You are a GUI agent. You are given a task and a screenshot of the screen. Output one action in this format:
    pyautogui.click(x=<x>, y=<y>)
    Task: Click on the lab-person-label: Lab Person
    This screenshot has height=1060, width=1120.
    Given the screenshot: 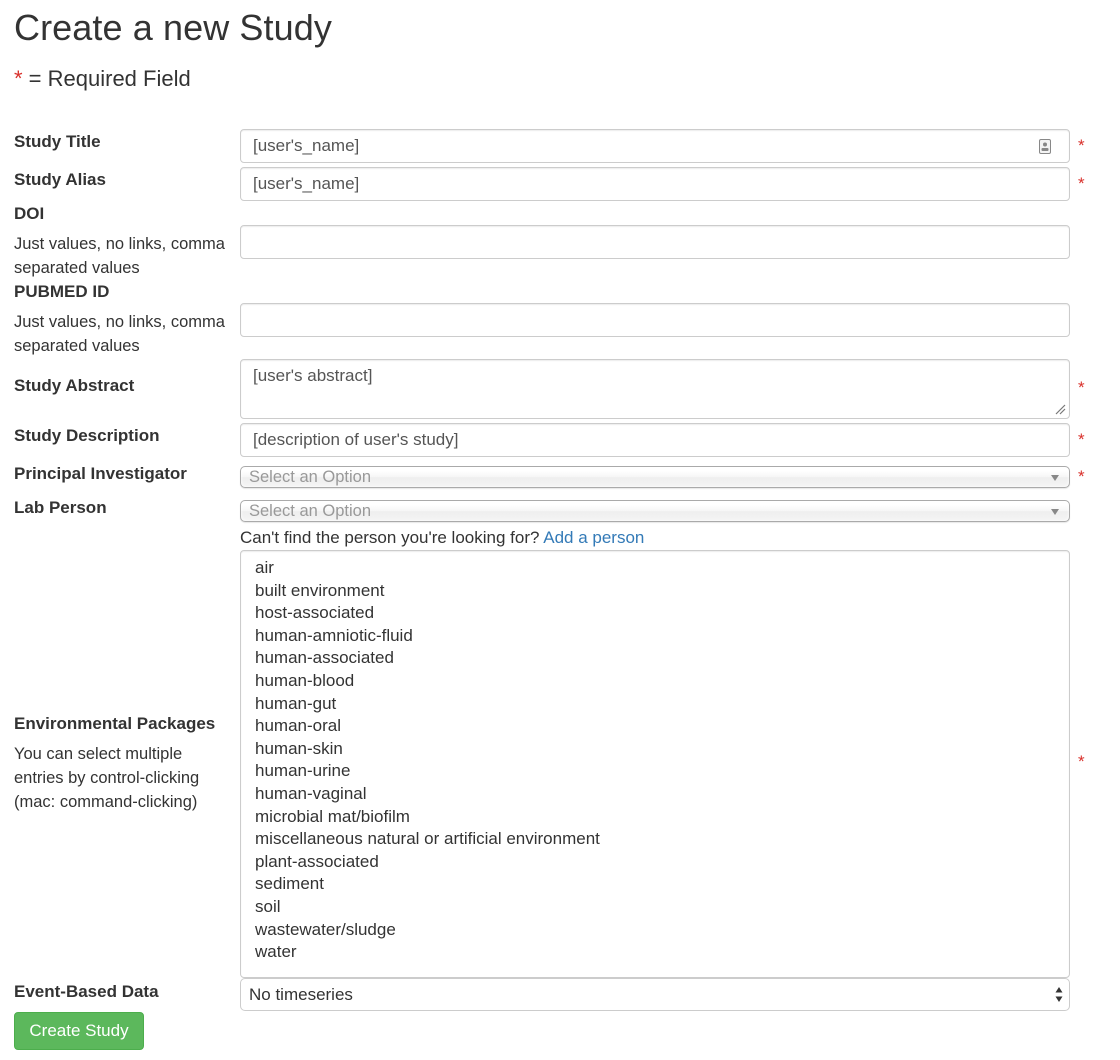 What is the action you would take?
    pyautogui.click(x=60, y=507)
    